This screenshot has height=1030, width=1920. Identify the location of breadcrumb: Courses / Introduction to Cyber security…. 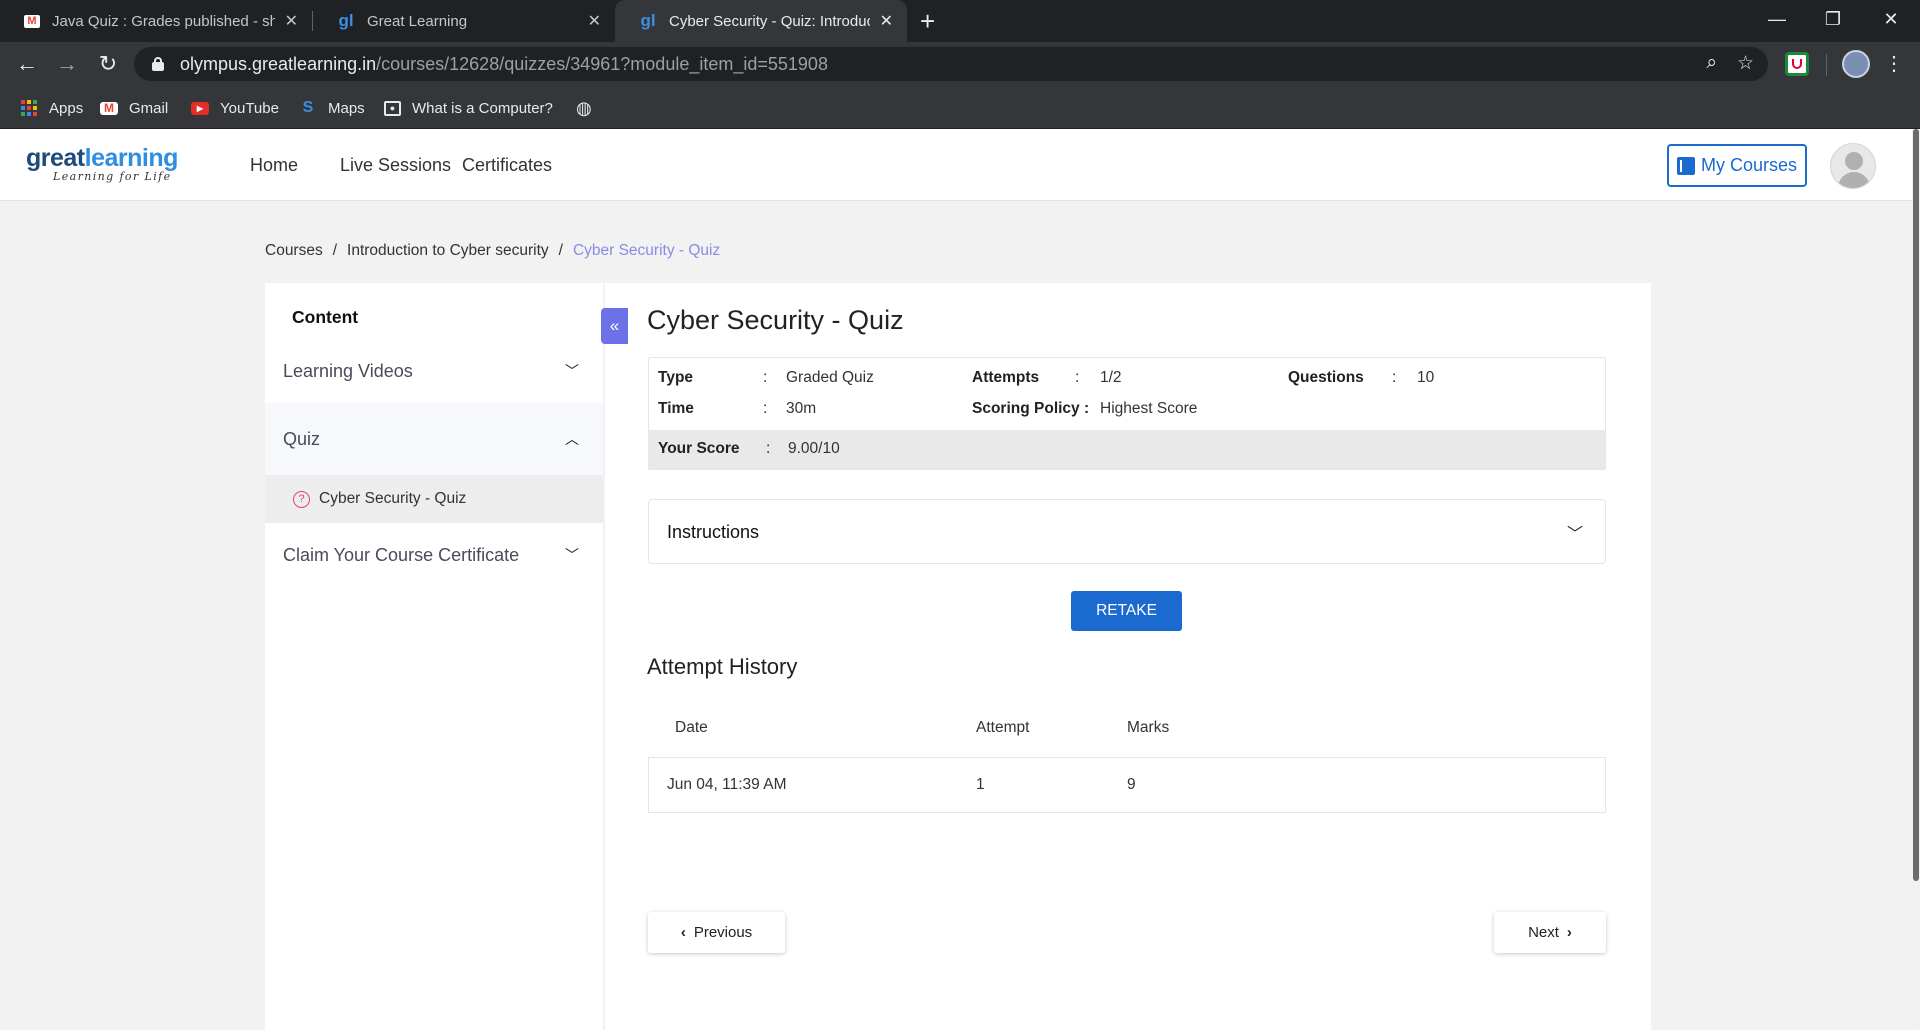
(492, 251).